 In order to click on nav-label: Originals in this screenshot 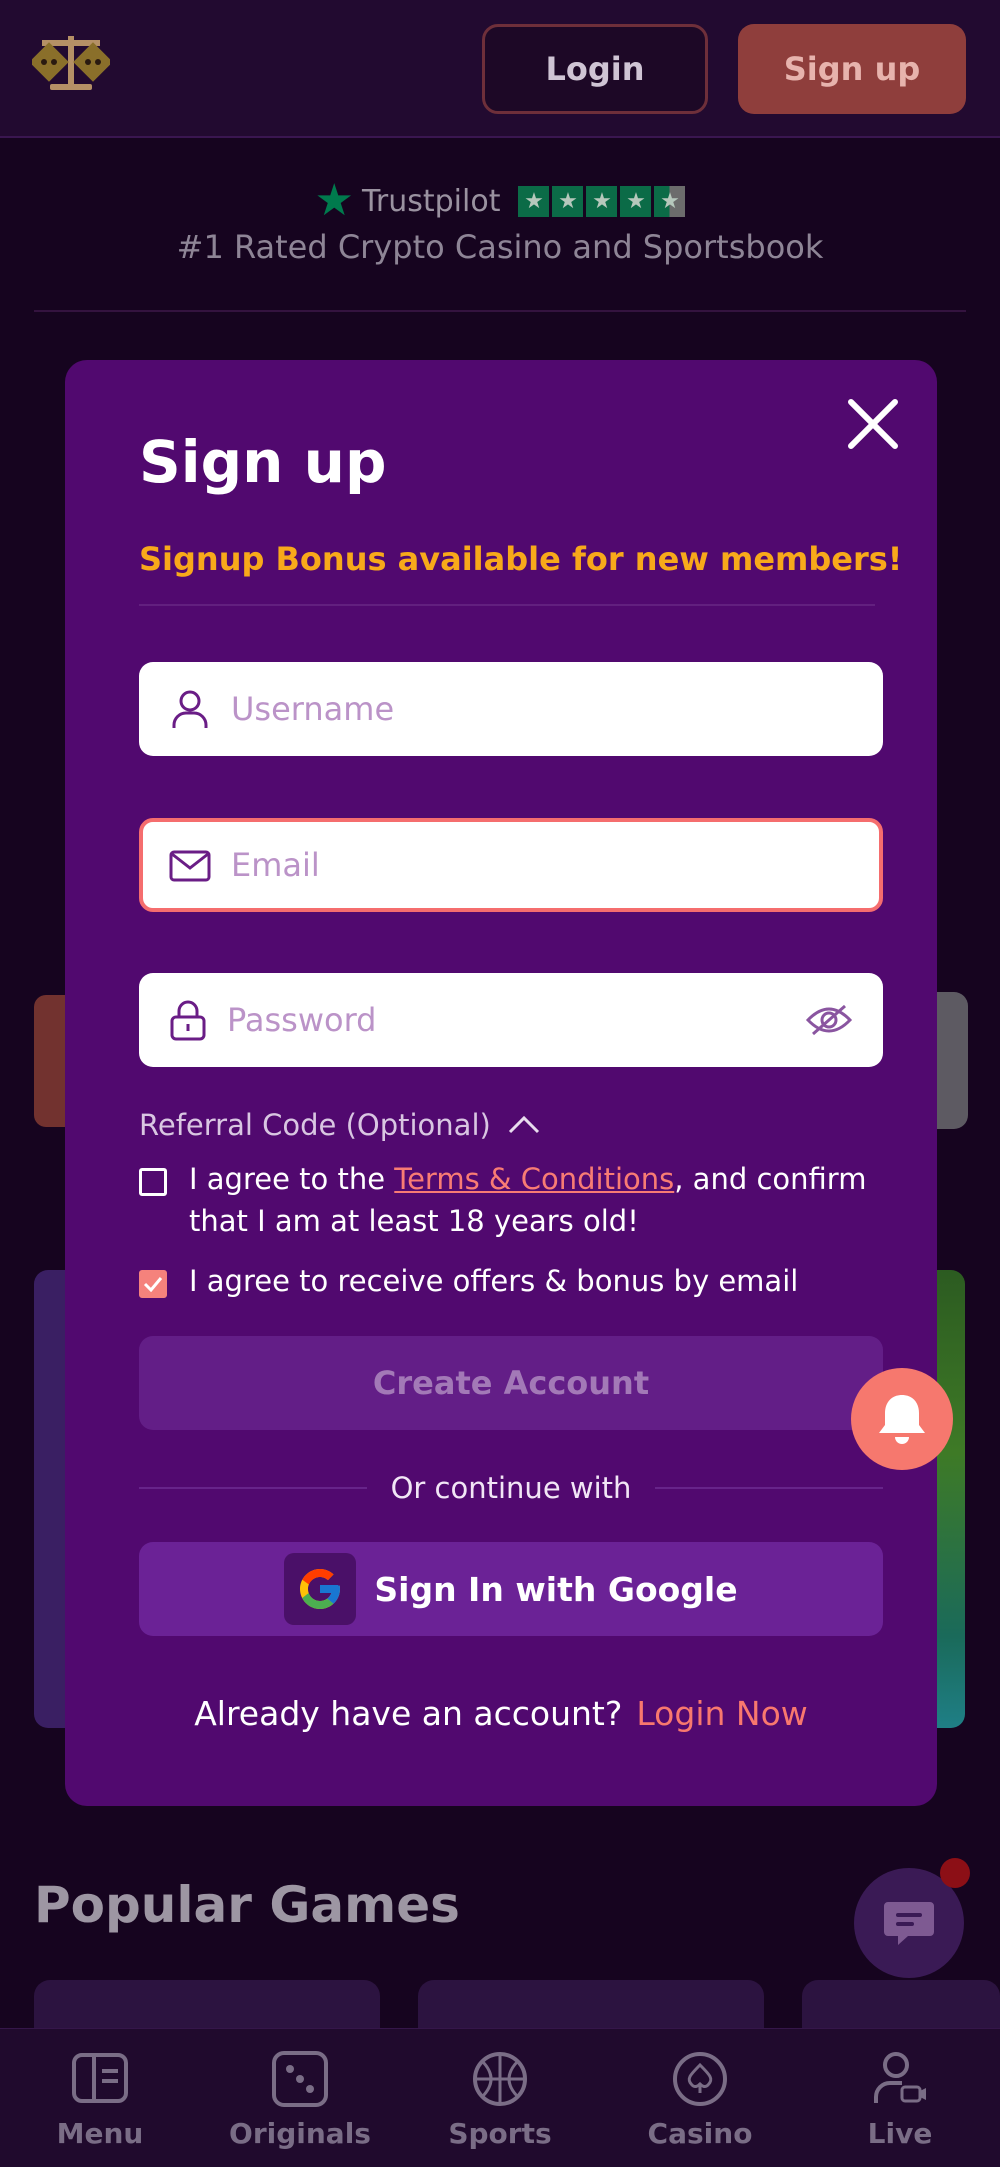, I will do `click(300, 2133)`.